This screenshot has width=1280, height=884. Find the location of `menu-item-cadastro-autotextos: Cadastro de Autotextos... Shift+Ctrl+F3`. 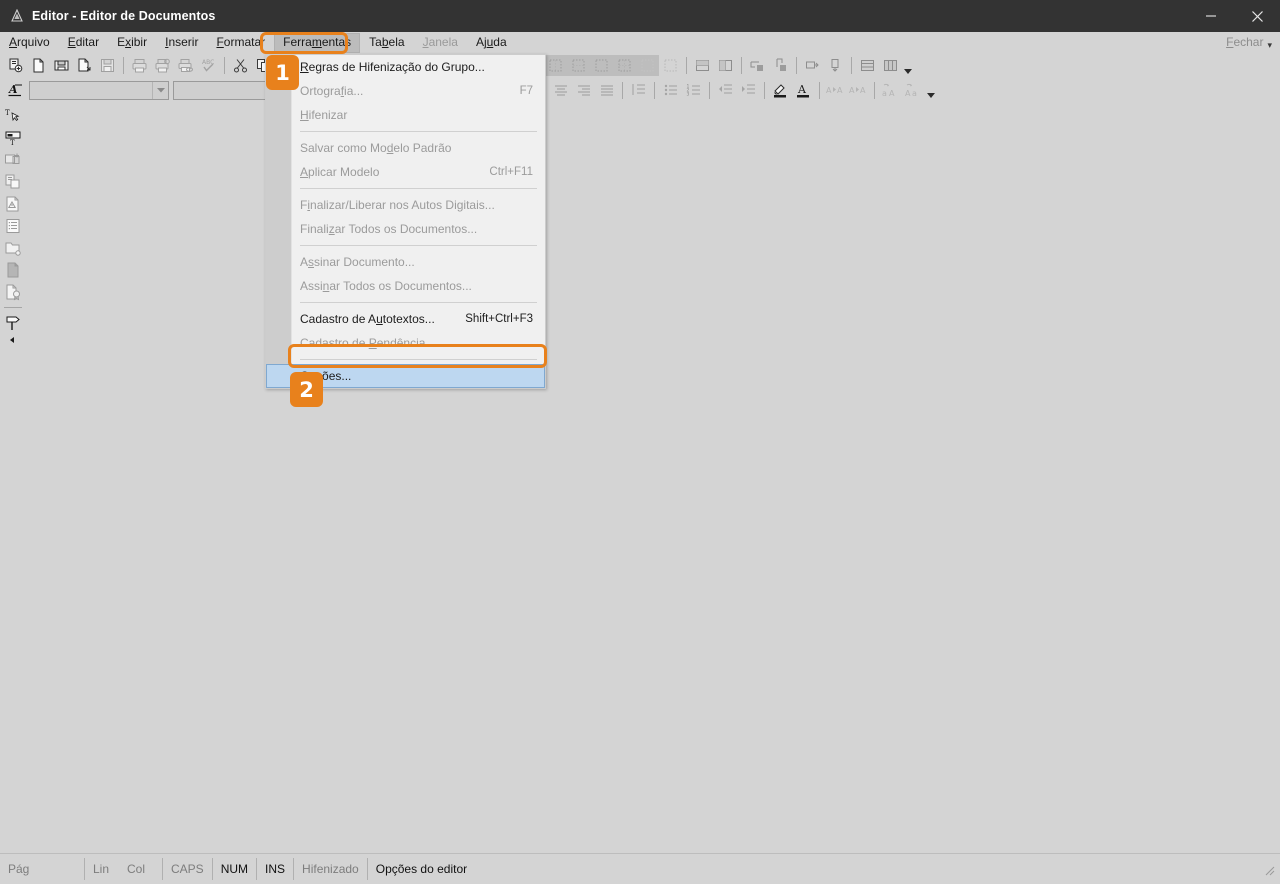

menu-item-cadastro-autotextos: Cadastro de Autotextos... Shift+Ctrl+F3 is located at coordinates (405, 319).